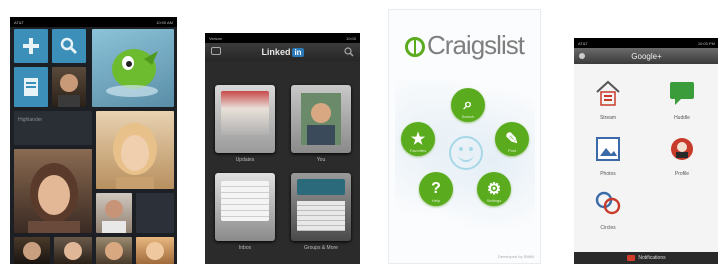 The height and width of the screenshot is (264, 718). I want to click on app-title: Google+, so click(646, 56).